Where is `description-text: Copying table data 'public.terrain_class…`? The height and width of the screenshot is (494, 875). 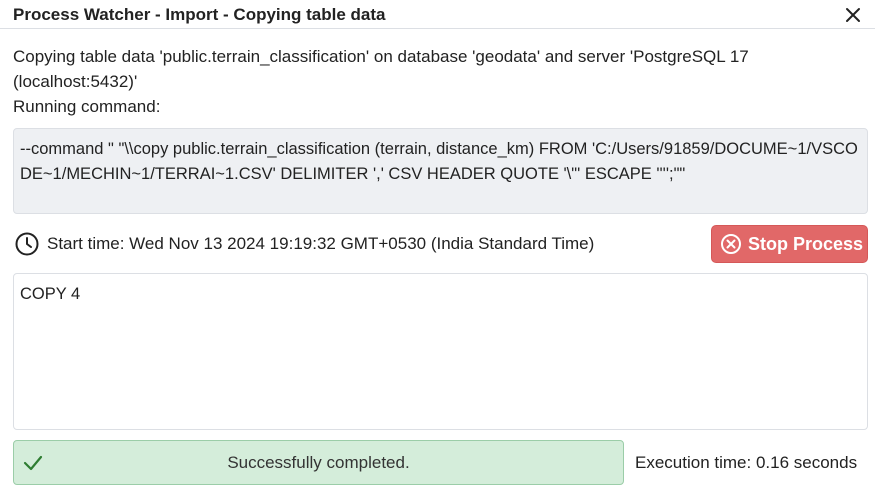
description-text: Copying table data 'public.terrain_class… is located at coordinates (381, 69).